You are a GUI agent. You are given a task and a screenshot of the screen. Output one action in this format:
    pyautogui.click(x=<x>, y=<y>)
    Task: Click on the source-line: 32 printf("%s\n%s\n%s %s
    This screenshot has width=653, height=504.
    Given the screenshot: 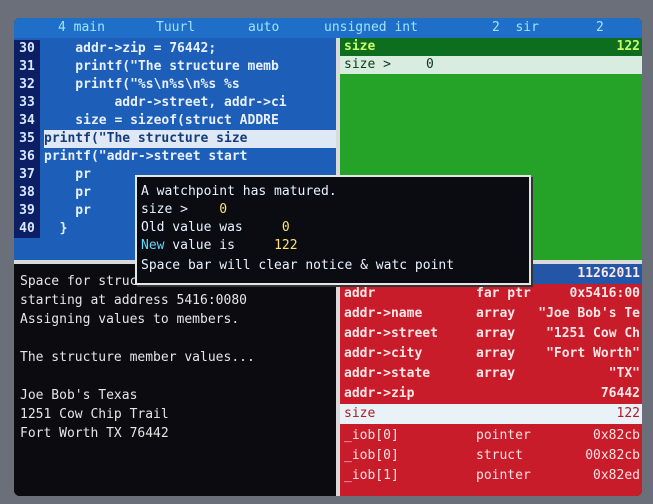 What is the action you would take?
    pyautogui.click(x=175, y=85)
    